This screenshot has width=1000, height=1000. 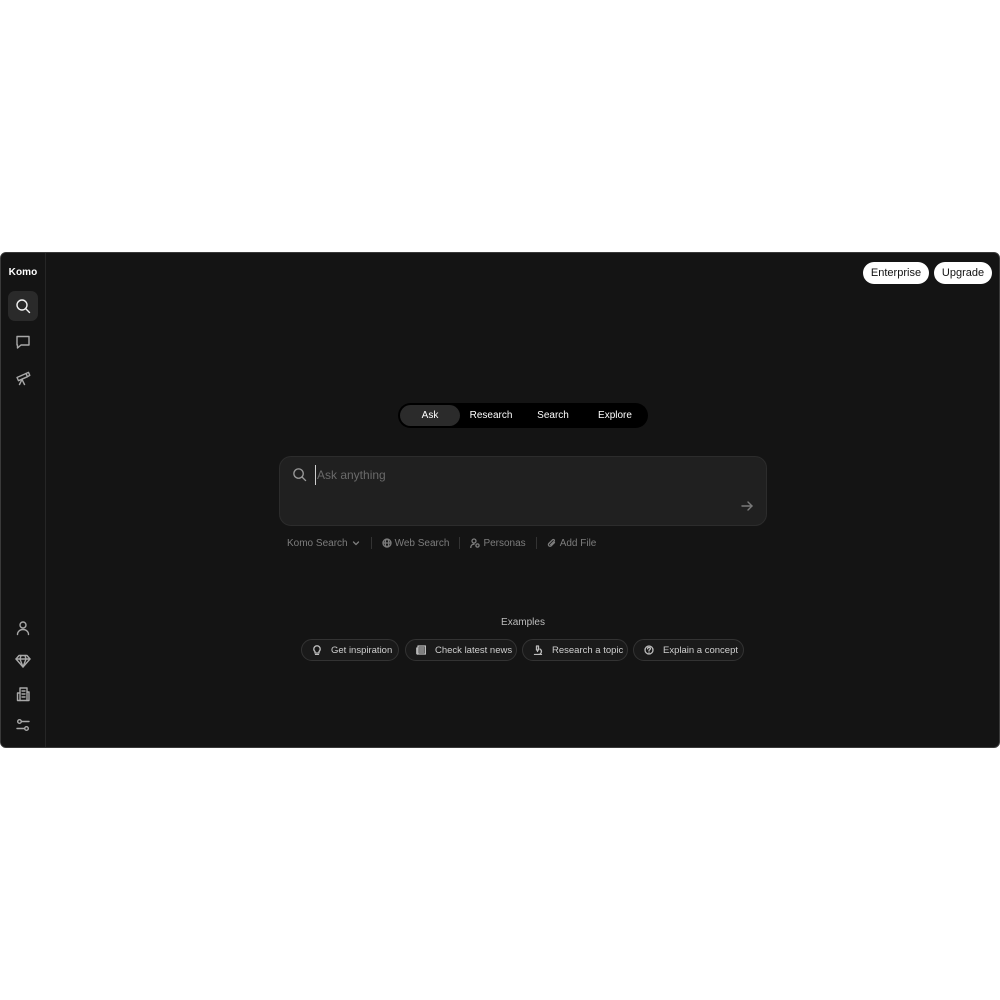 What do you see at coordinates (504, 543) in the screenshot?
I see `personas-label: Personas` at bounding box center [504, 543].